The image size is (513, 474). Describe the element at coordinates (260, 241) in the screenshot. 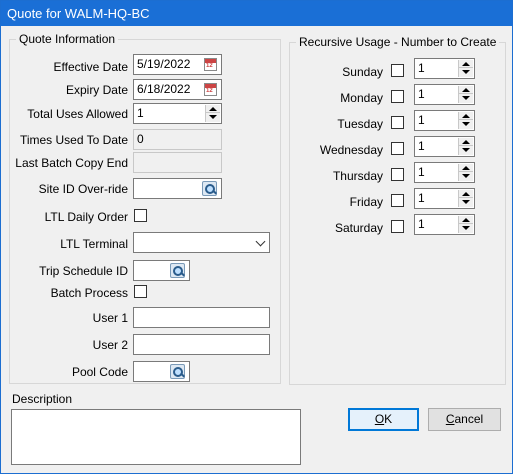

I see `chevron-down-icon` at that location.